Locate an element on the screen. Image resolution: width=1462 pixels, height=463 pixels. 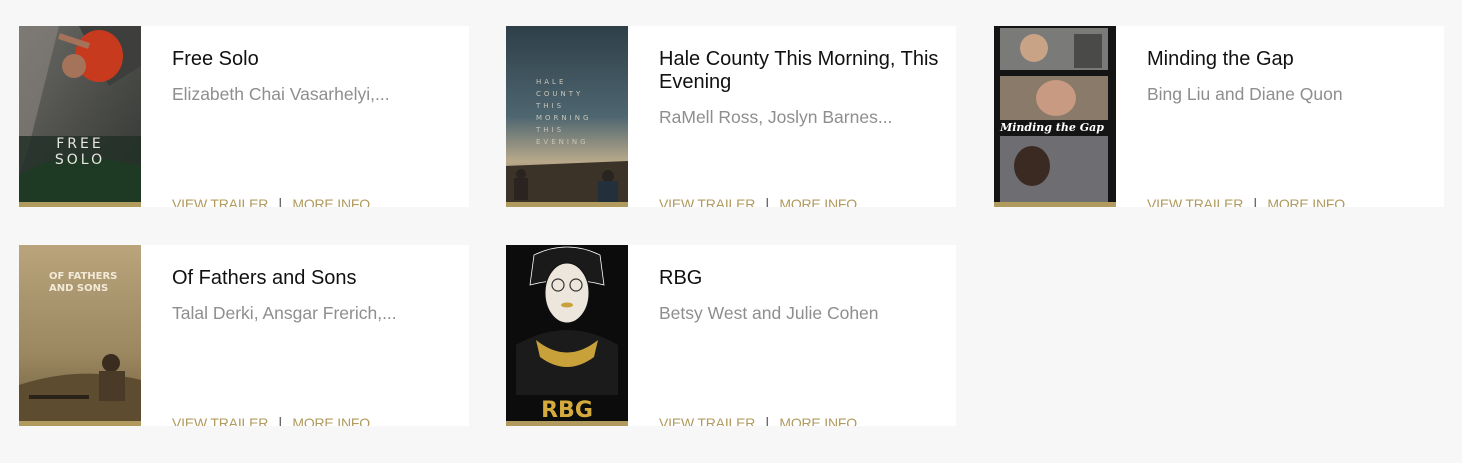
svg-text: AND SONS is located at coordinates (78, 288).